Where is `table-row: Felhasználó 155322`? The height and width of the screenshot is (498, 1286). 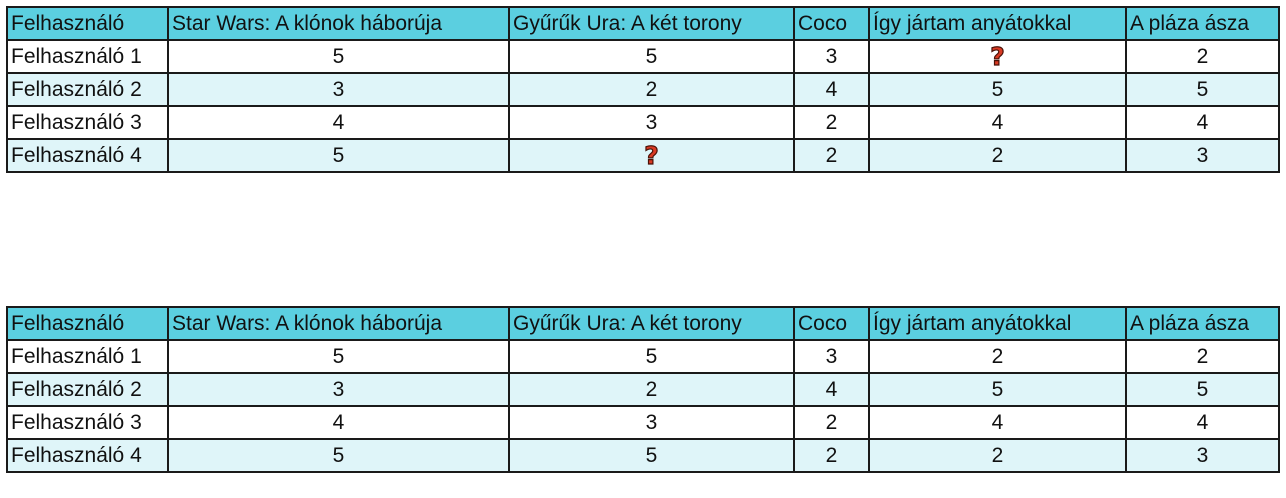
table-row: Felhasználó 155322 is located at coordinates (643, 356).